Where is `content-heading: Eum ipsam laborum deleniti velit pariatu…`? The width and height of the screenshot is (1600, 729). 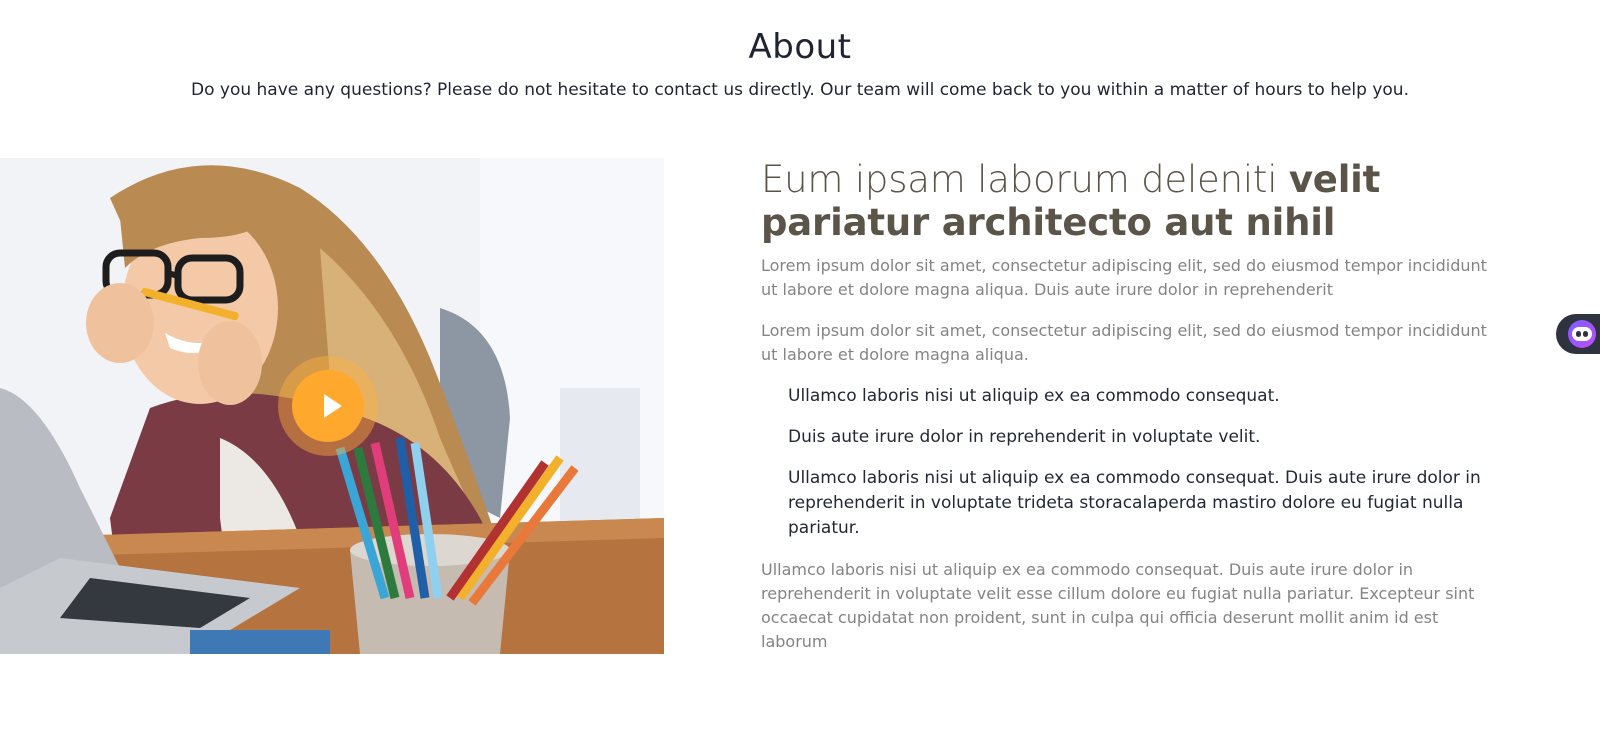
content-heading: Eum ipsam laborum deleniti velit pariatu… is located at coordinates (1131, 201).